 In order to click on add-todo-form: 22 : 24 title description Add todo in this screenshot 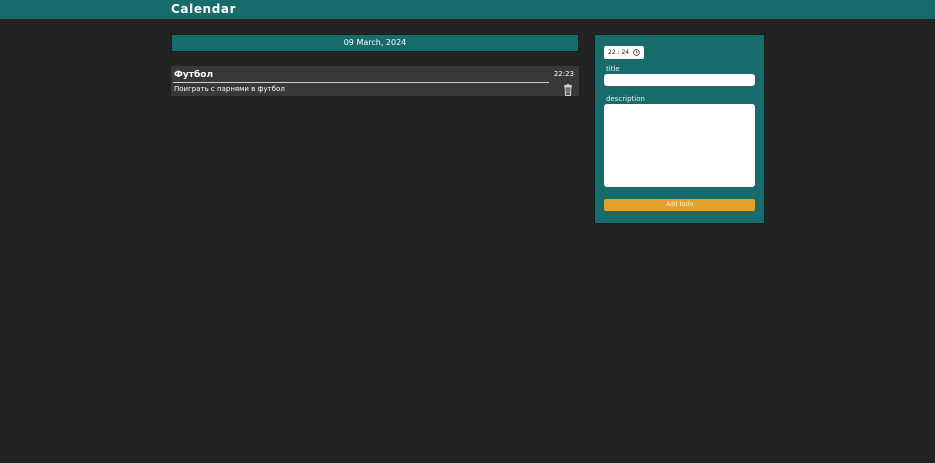, I will do `click(679, 129)`.